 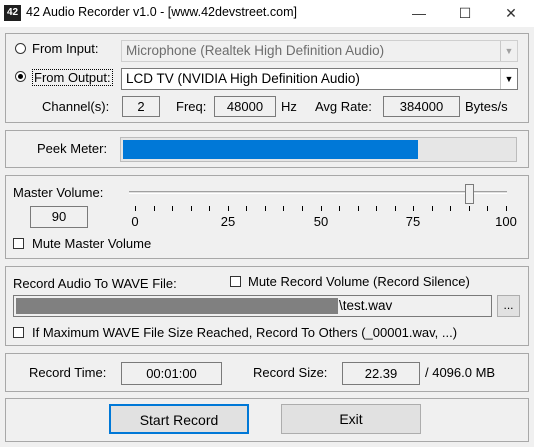 What do you see at coordinates (421, 106) in the screenshot?
I see `avg-rate-value: 384000` at bounding box center [421, 106].